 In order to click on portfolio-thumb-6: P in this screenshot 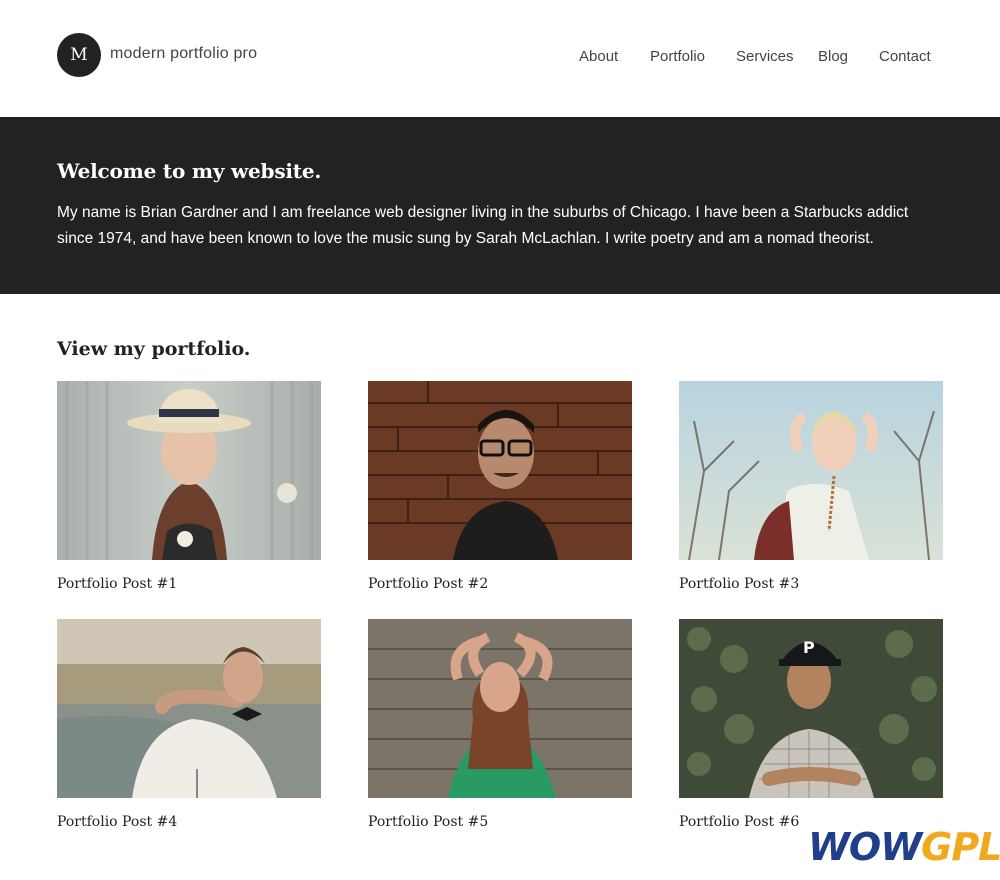, I will do `click(811, 708)`.